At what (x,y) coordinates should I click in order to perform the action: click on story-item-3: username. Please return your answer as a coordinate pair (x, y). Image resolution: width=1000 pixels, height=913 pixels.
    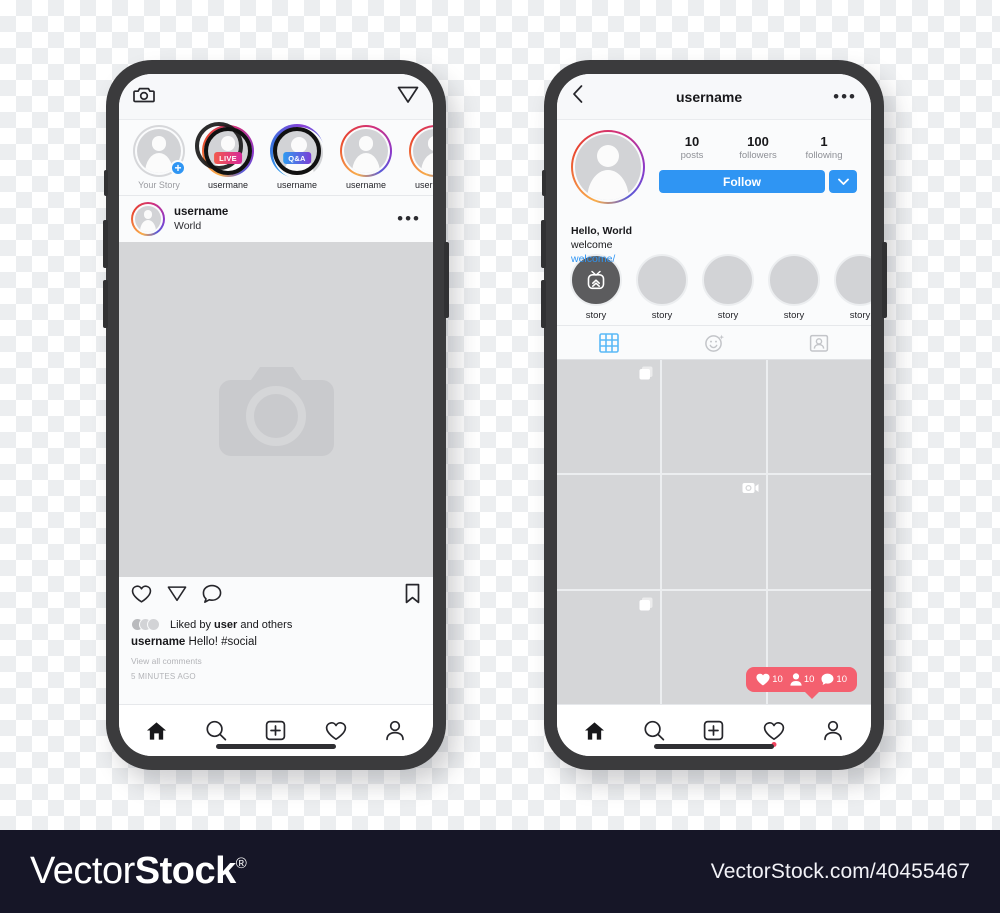
    Looking at the image, I should click on (366, 157).